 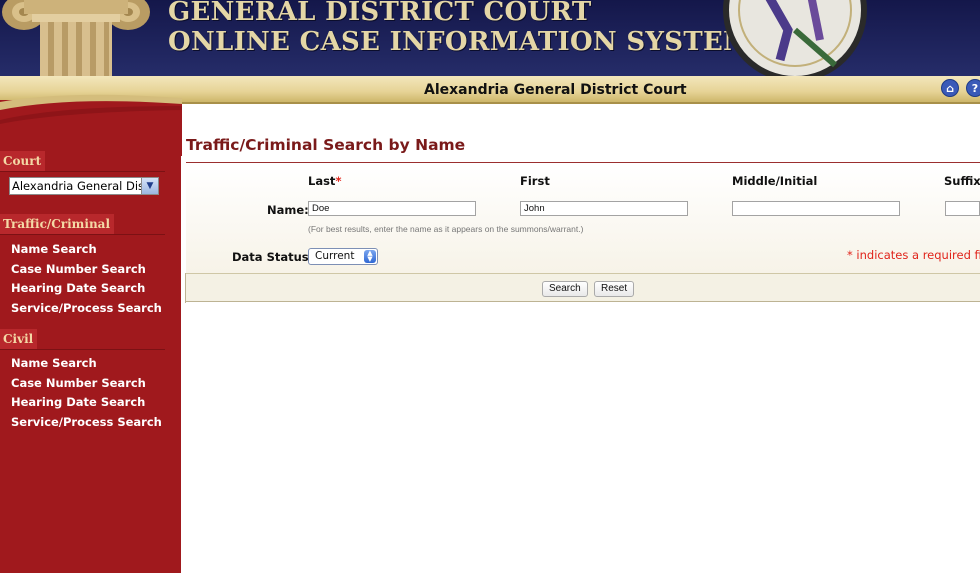 What do you see at coordinates (392, 208) in the screenshot?
I see `last-name-input: Doe` at bounding box center [392, 208].